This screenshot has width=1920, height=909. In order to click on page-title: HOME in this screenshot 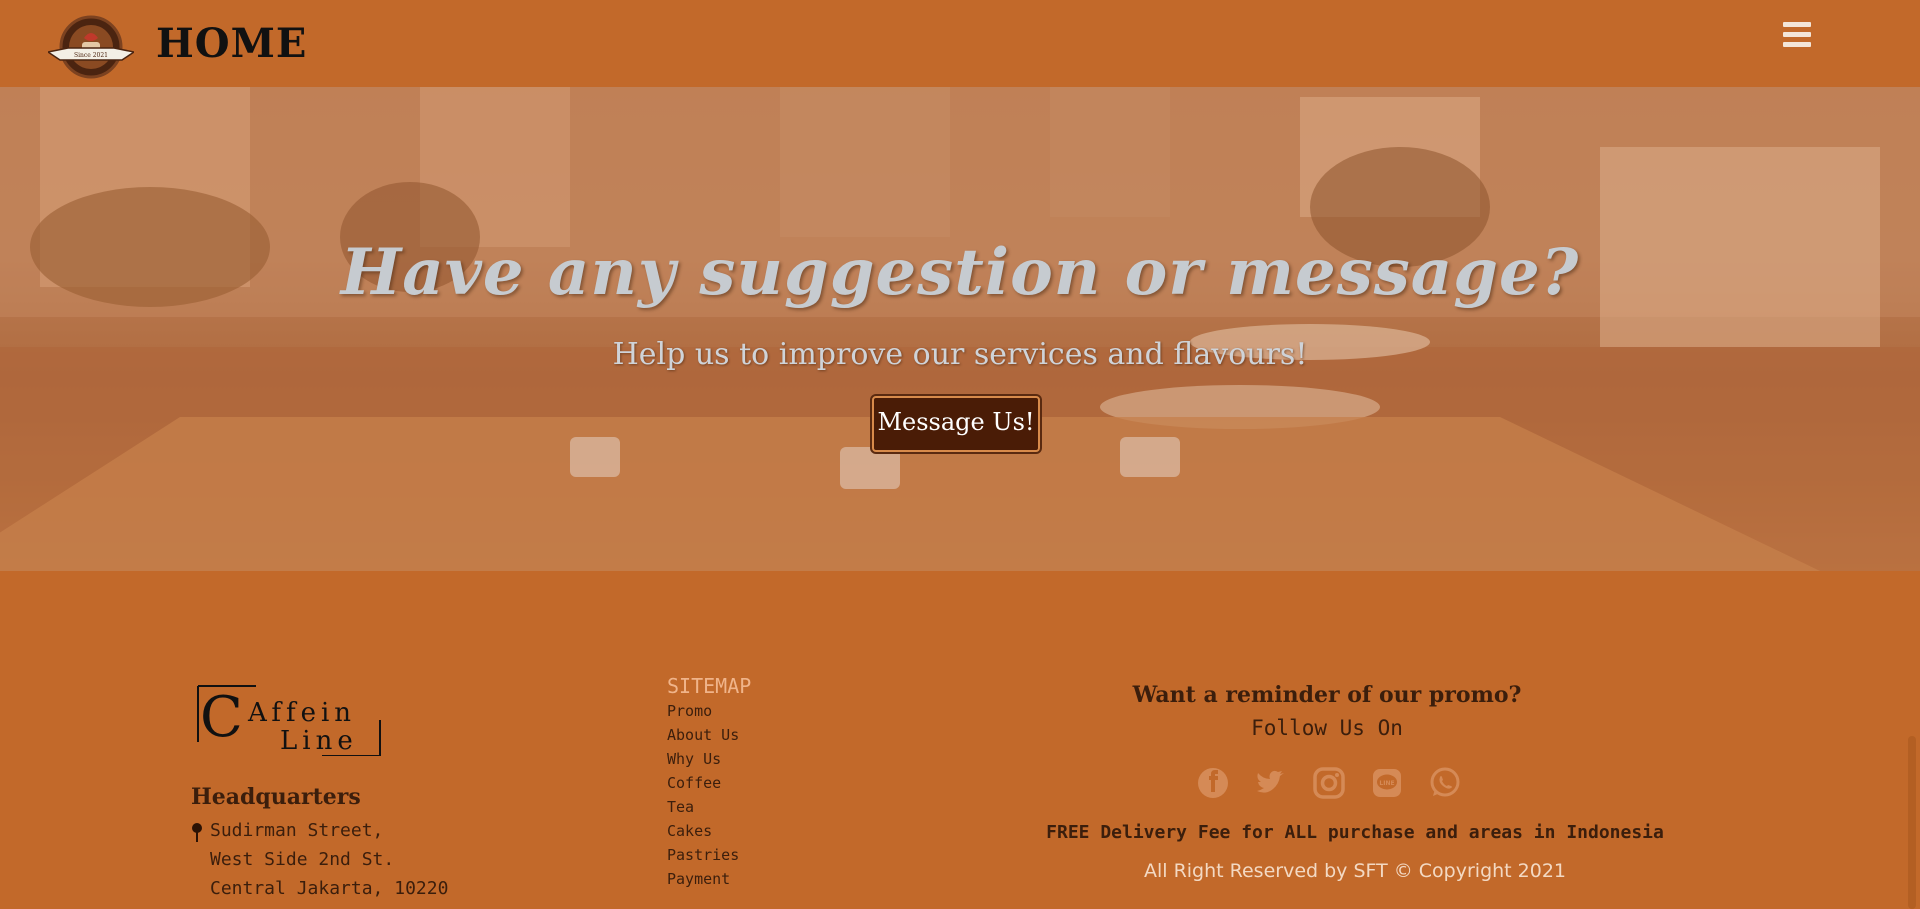, I will do `click(232, 43)`.